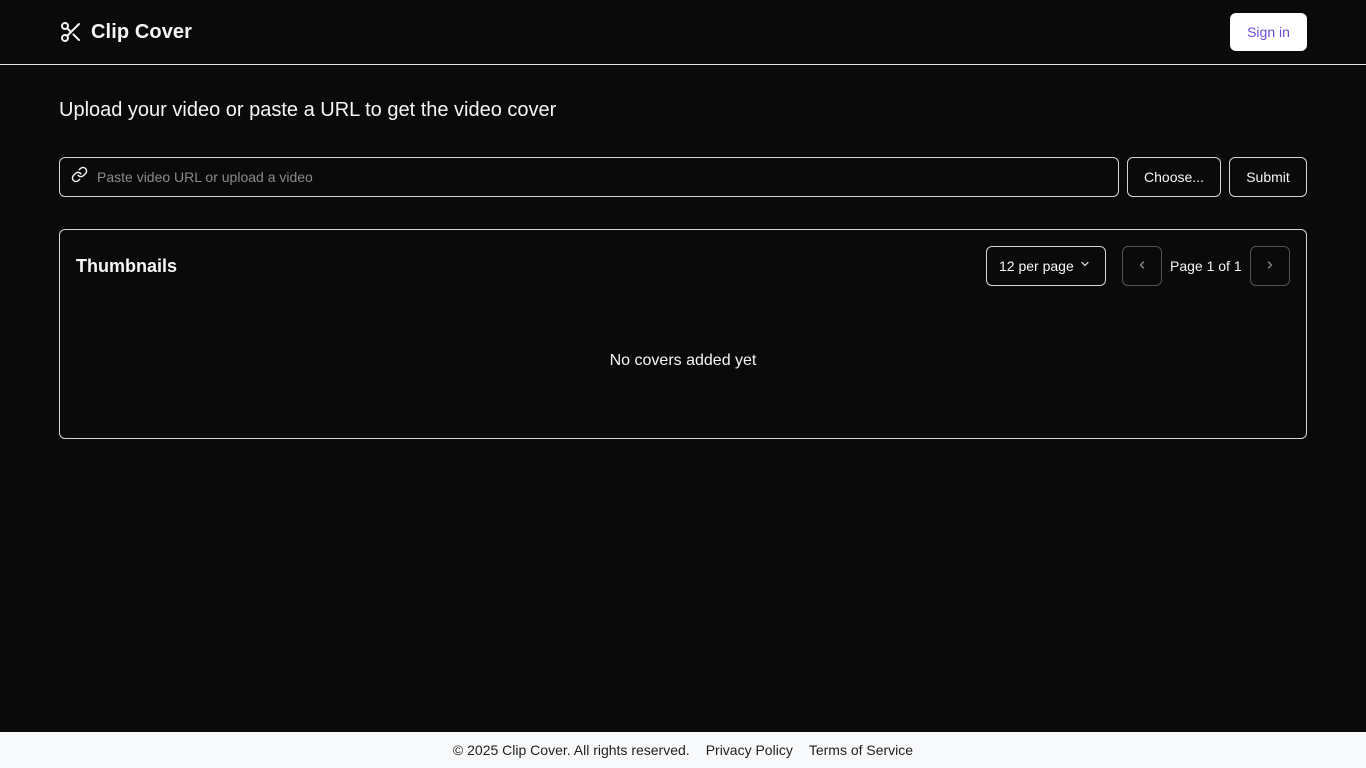  Describe the element at coordinates (1036, 266) in the screenshot. I see `per-page-value: 12 per page` at that location.